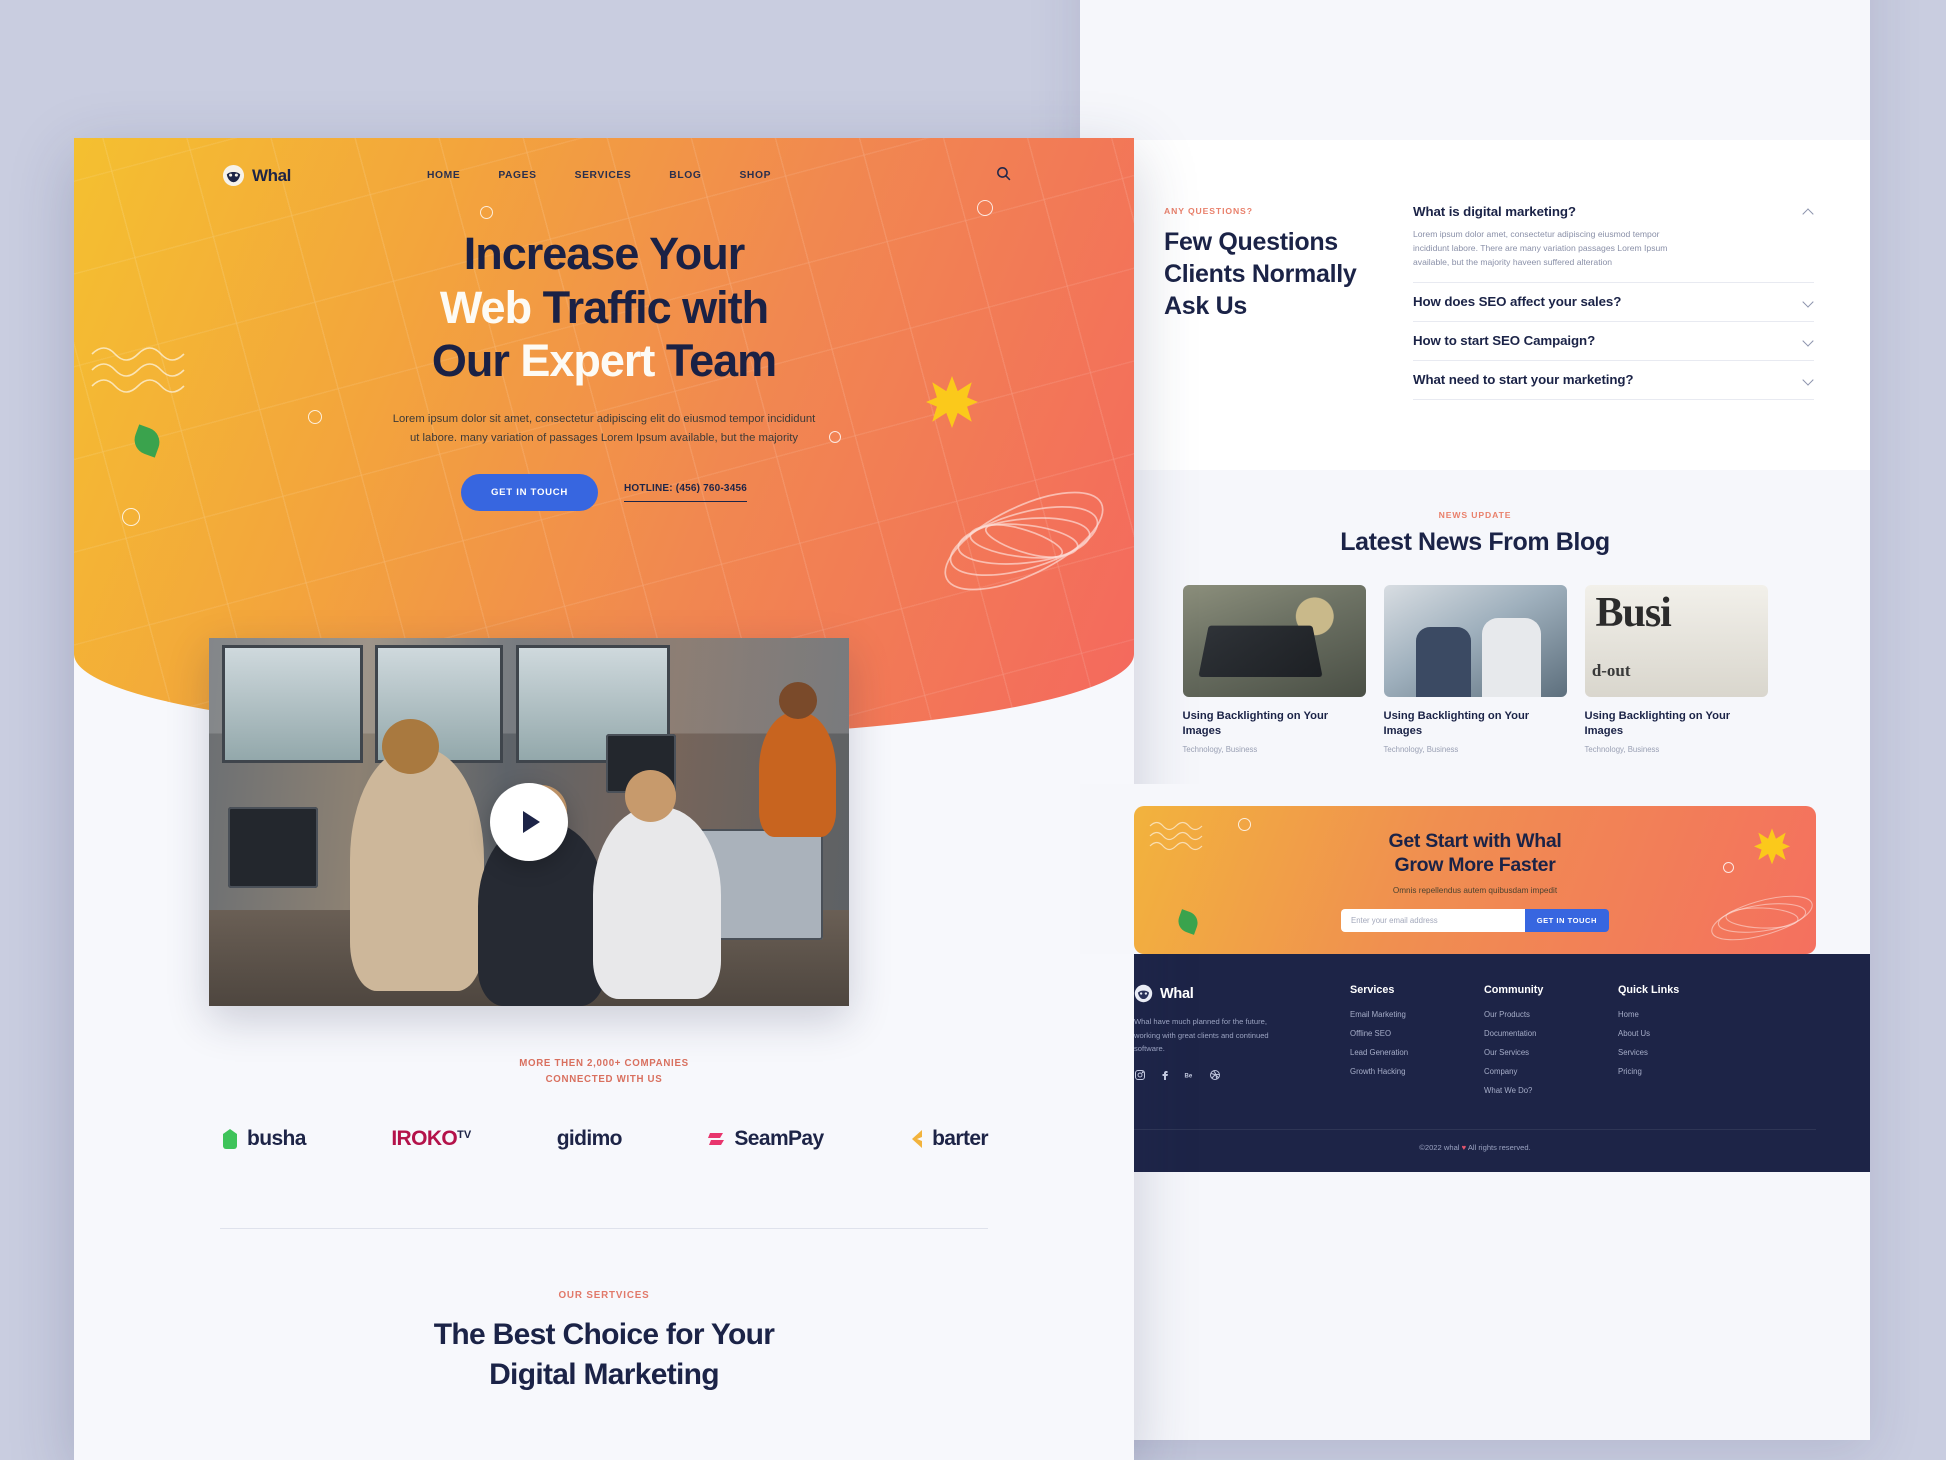  What do you see at coordinates (1208, 211) in the screenshot?
I see `faq-eyebrow: ANY QUESTIONS?` at bounding box center [1208, 211].